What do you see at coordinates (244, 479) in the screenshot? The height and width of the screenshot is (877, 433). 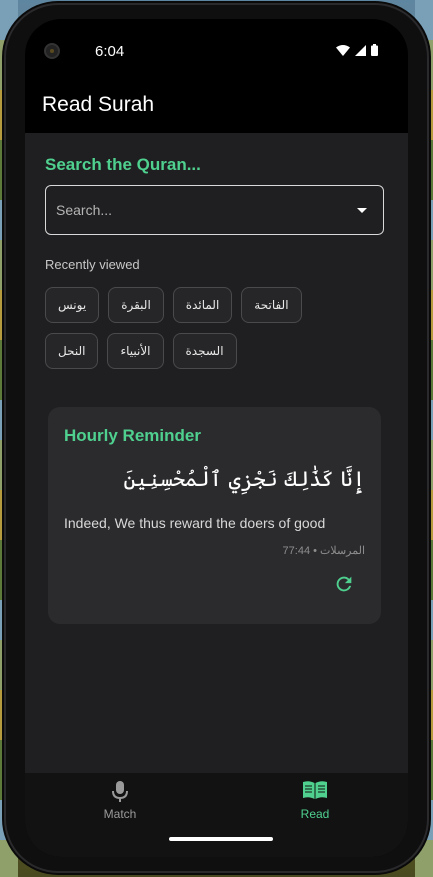 I see `verse-arabic-text: إِنَّا كَذَٰلِكَ نَجْزِي ٱلْمُحْسِنِينَ` at bounding box center [244, 479].